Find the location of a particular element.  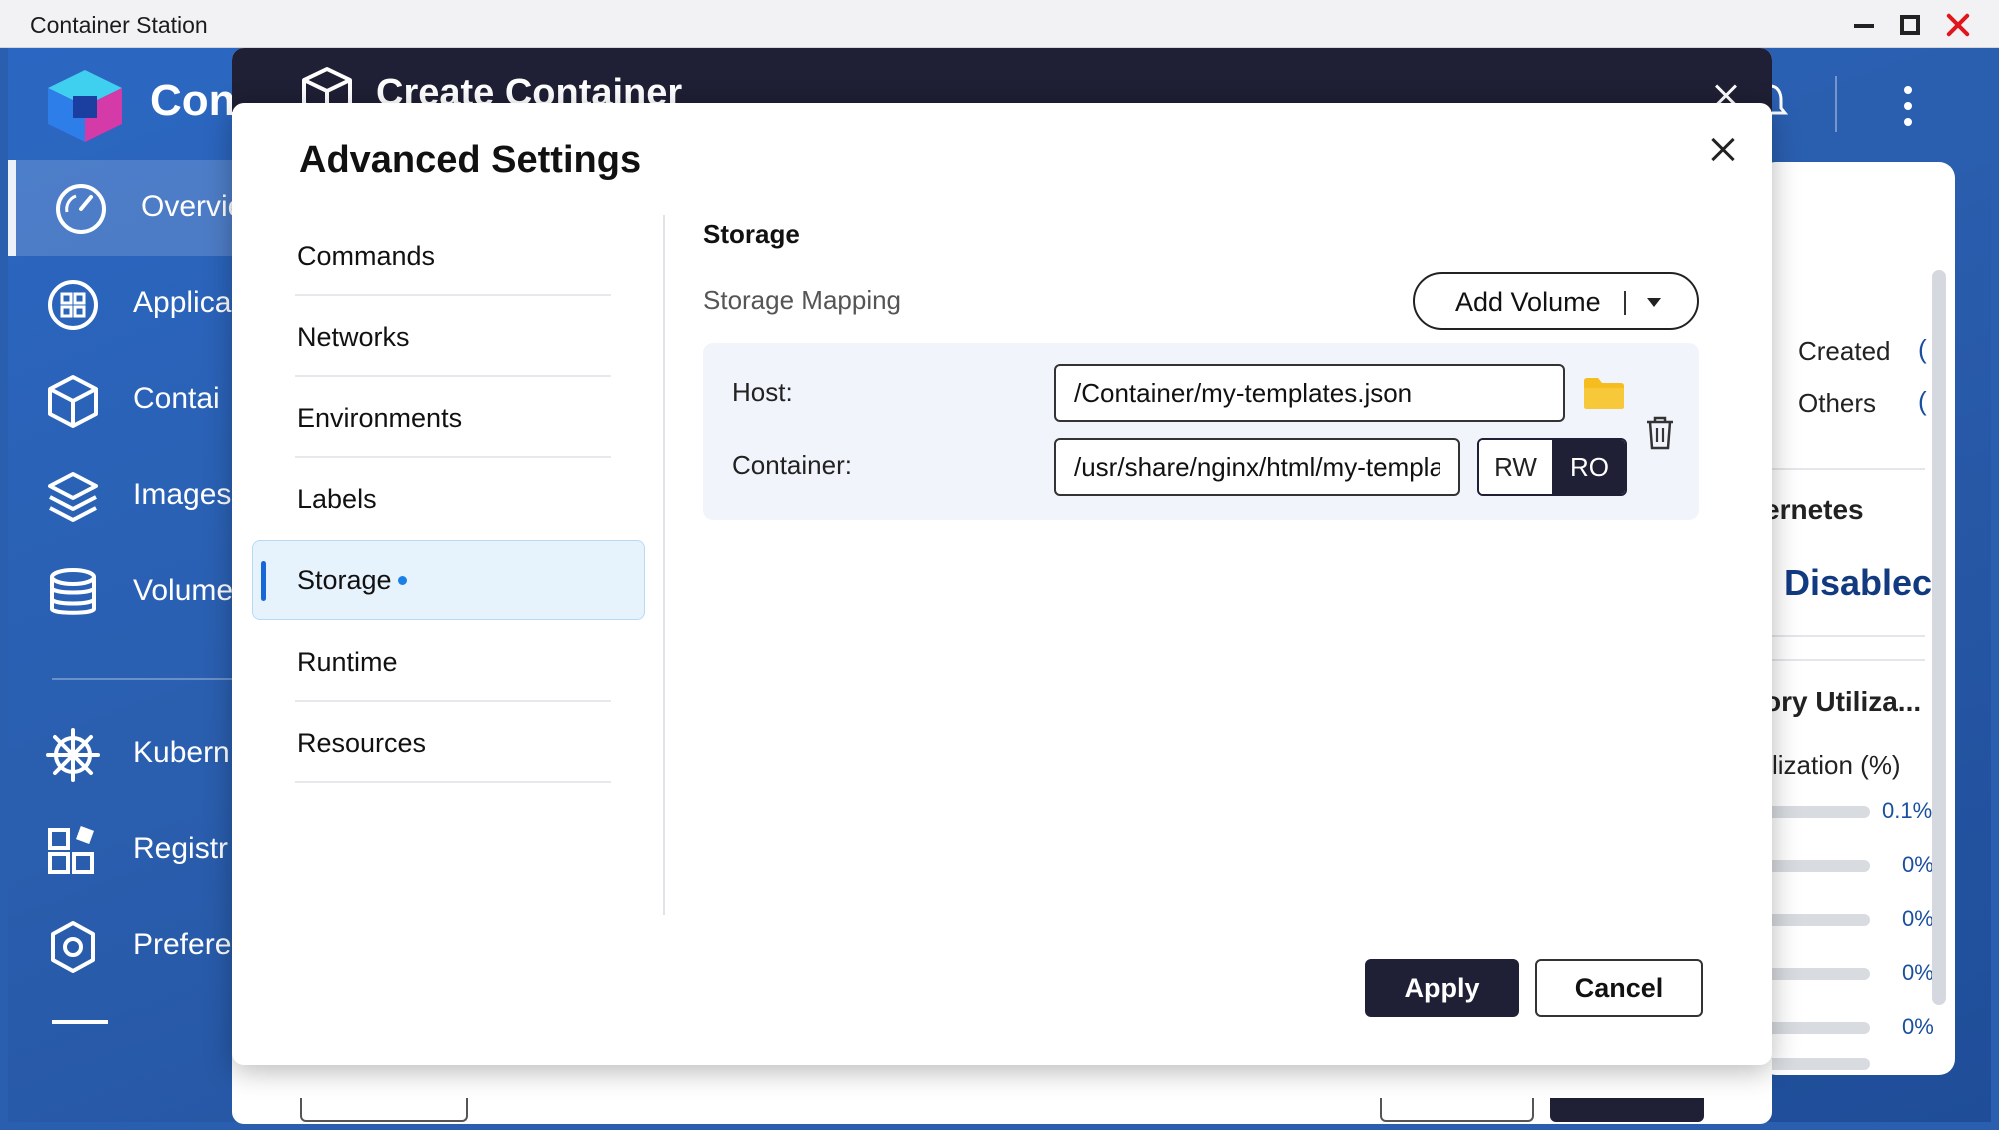

access-mode-toggle: RW RO is located at coordinates (1552, 467).